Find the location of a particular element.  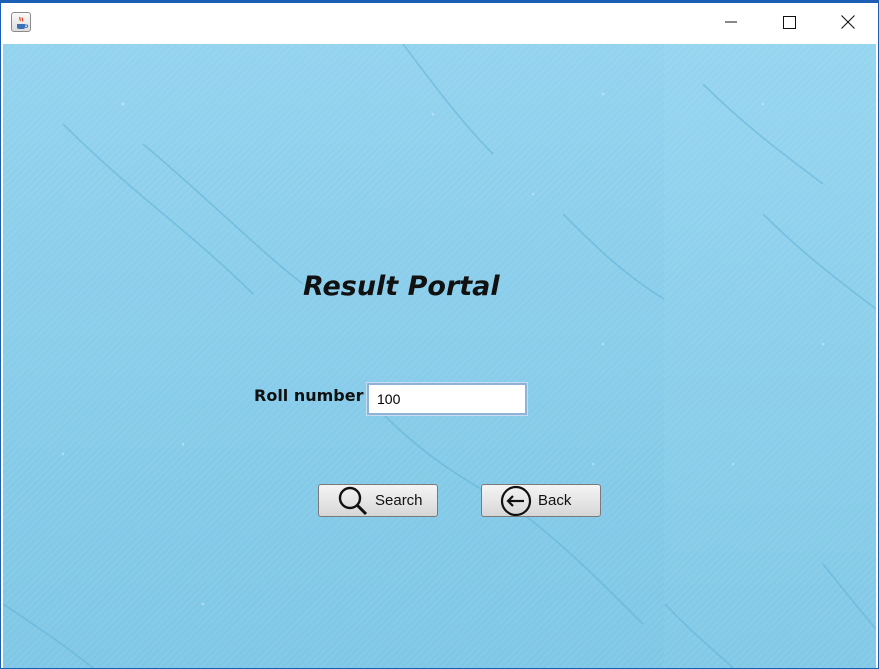

back-button: Back is located at coordinates (541, 500).